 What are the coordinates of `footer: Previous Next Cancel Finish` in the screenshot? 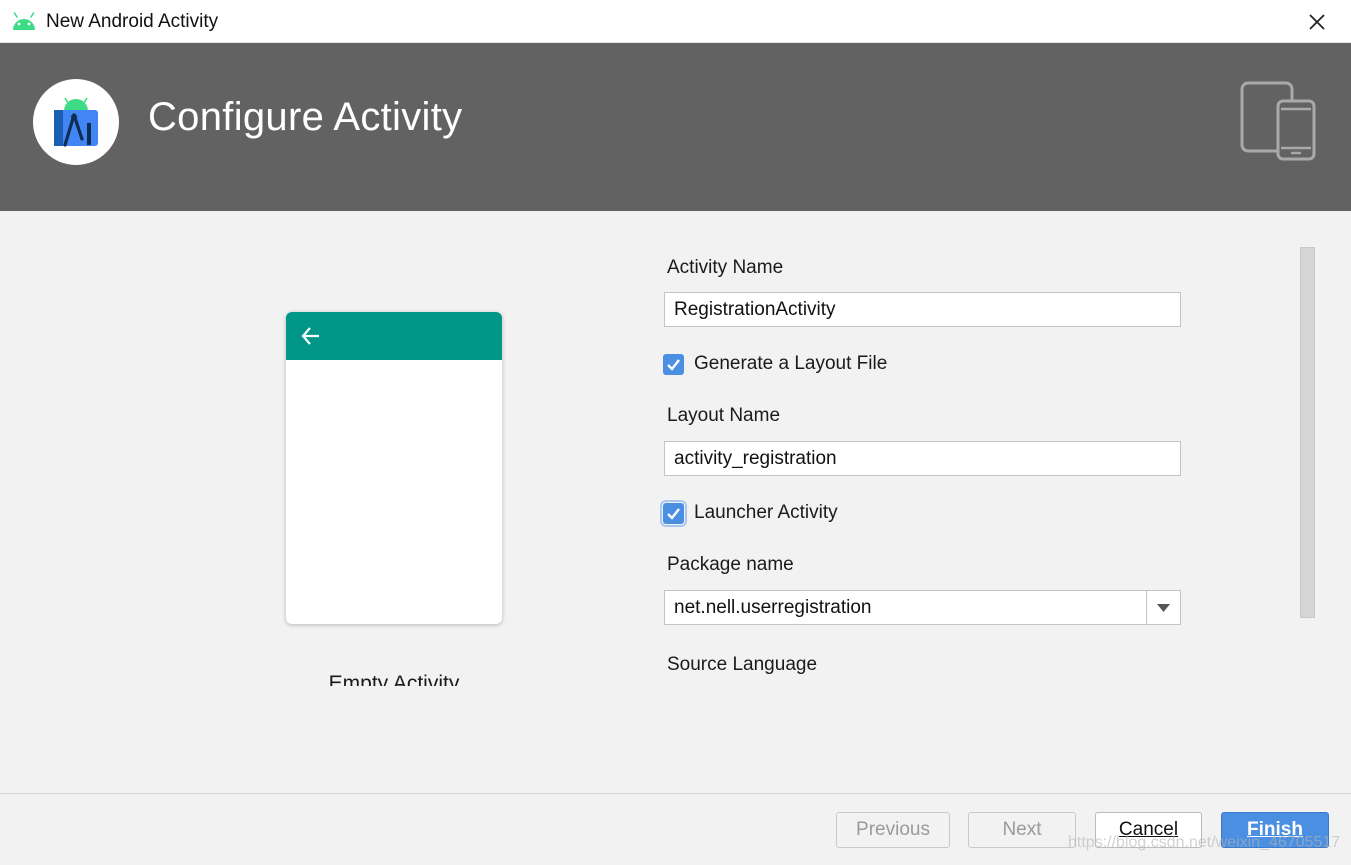 It's located at (675, 829).